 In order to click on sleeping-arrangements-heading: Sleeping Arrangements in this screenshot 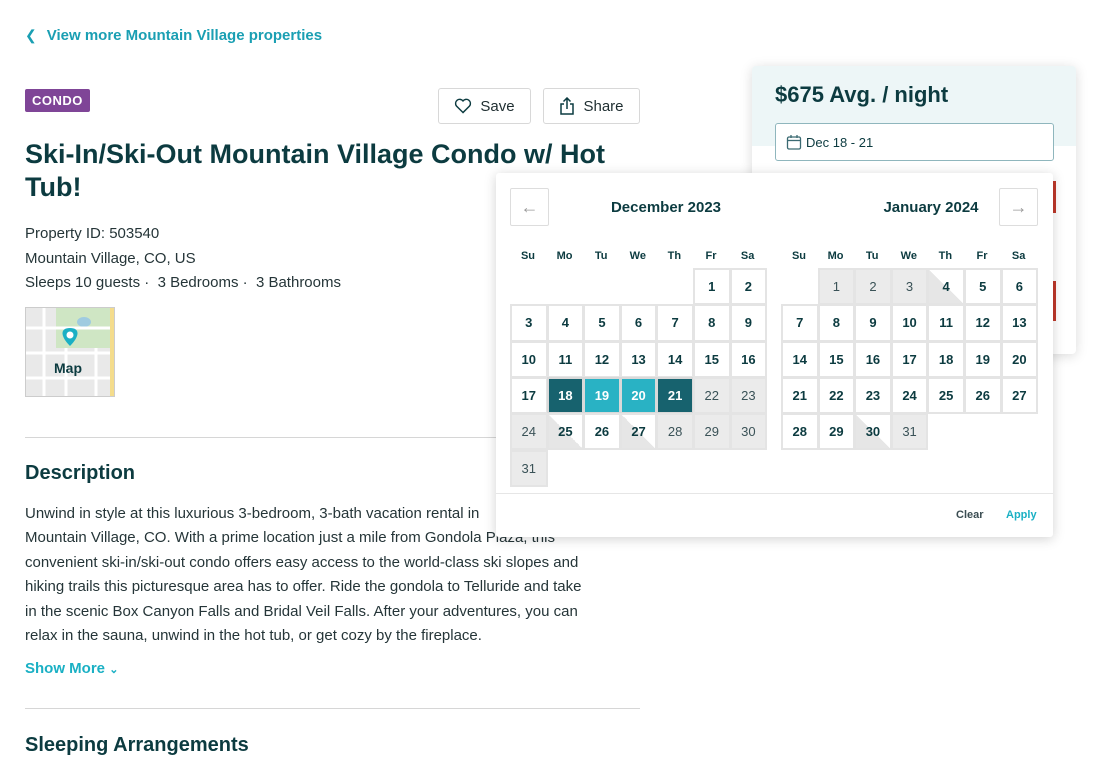, I will do `click(137, 745)`.